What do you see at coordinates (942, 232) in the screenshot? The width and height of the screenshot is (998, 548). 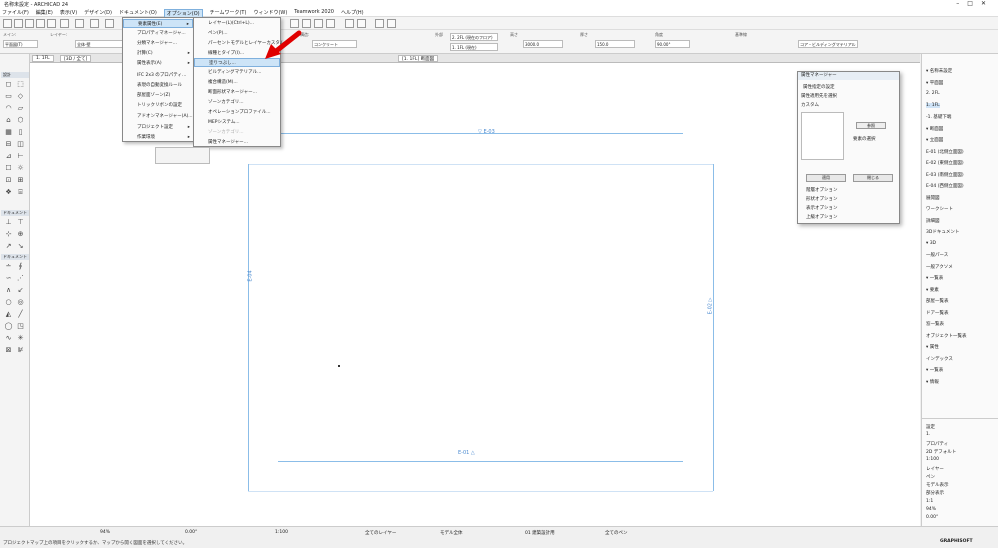 I see `navigator-item: 3Dドキュメント` at bounding box center [942, 232].